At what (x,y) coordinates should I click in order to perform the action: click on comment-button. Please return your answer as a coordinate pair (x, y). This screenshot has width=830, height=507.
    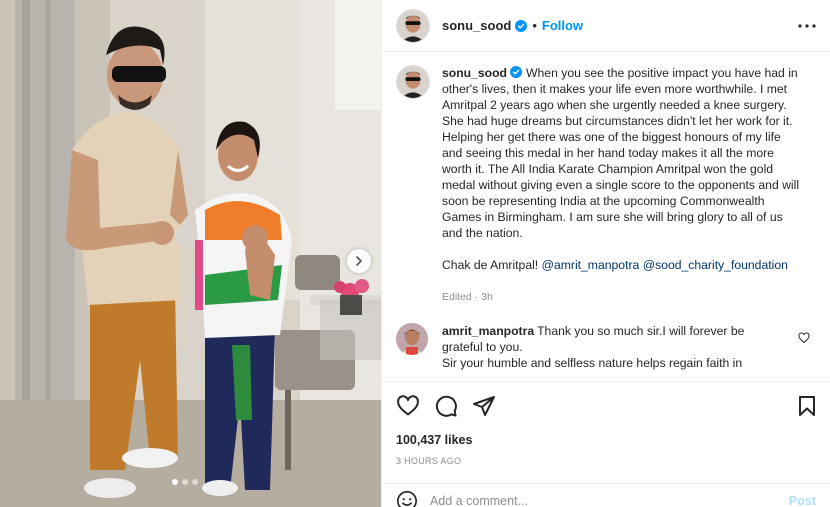
    Looking at the image, I should click on (446, 406).